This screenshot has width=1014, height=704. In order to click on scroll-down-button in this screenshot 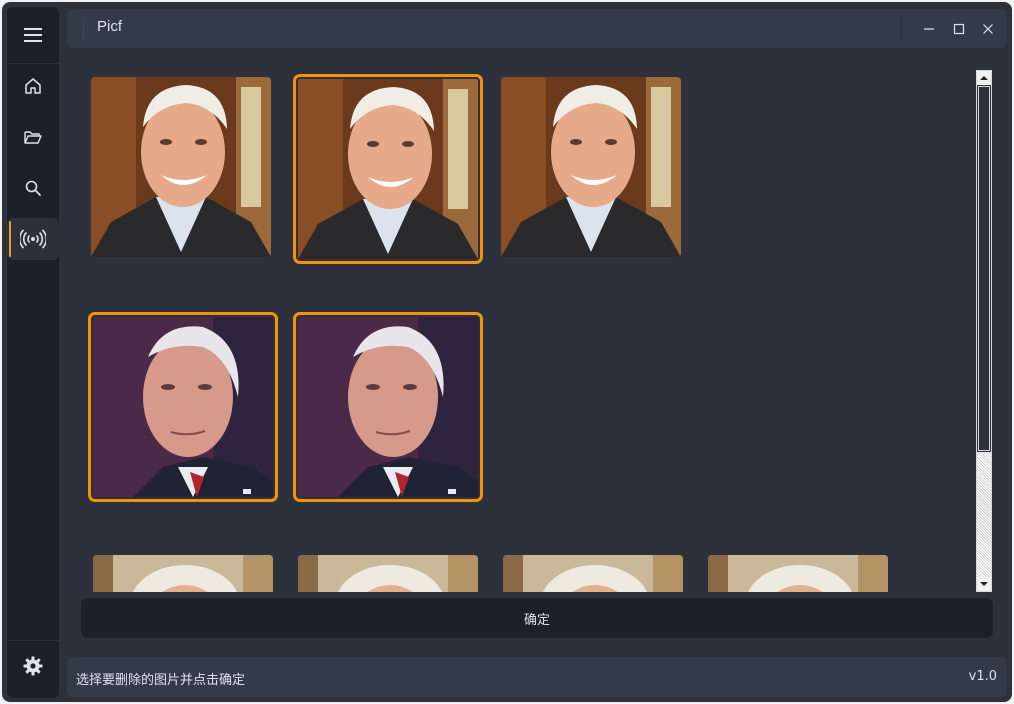, I will do `click(984, 584)`.